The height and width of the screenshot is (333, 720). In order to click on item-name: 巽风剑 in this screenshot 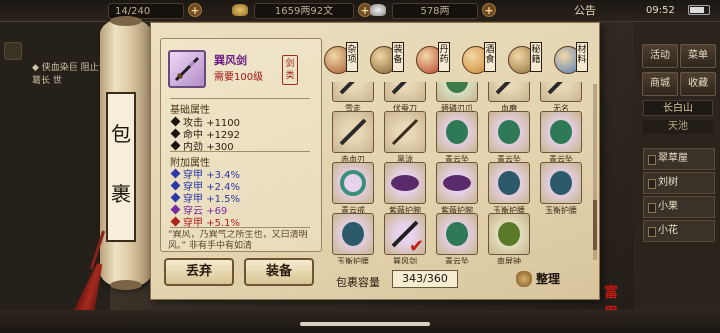, I will do `click(230, 60)`.